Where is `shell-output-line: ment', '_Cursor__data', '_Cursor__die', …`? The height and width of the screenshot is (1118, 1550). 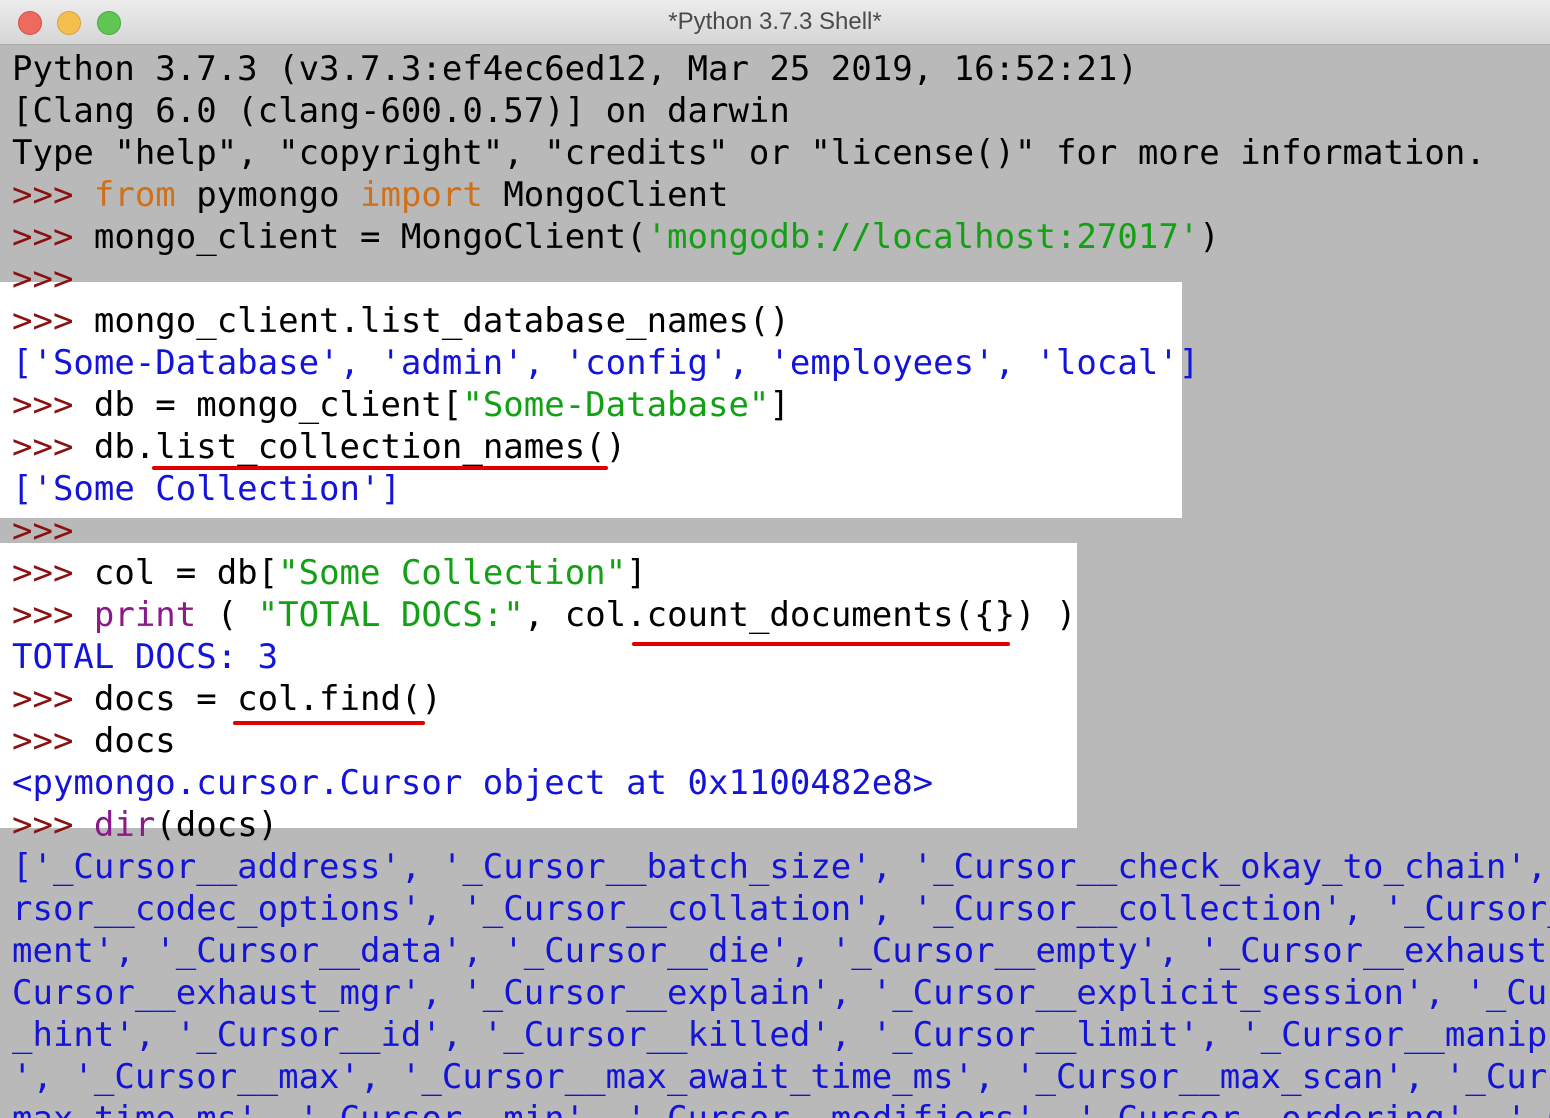
shell-output-line: ment', '_Cursor__data', '_Cursor__die', … is located at coordinates (781, 951).